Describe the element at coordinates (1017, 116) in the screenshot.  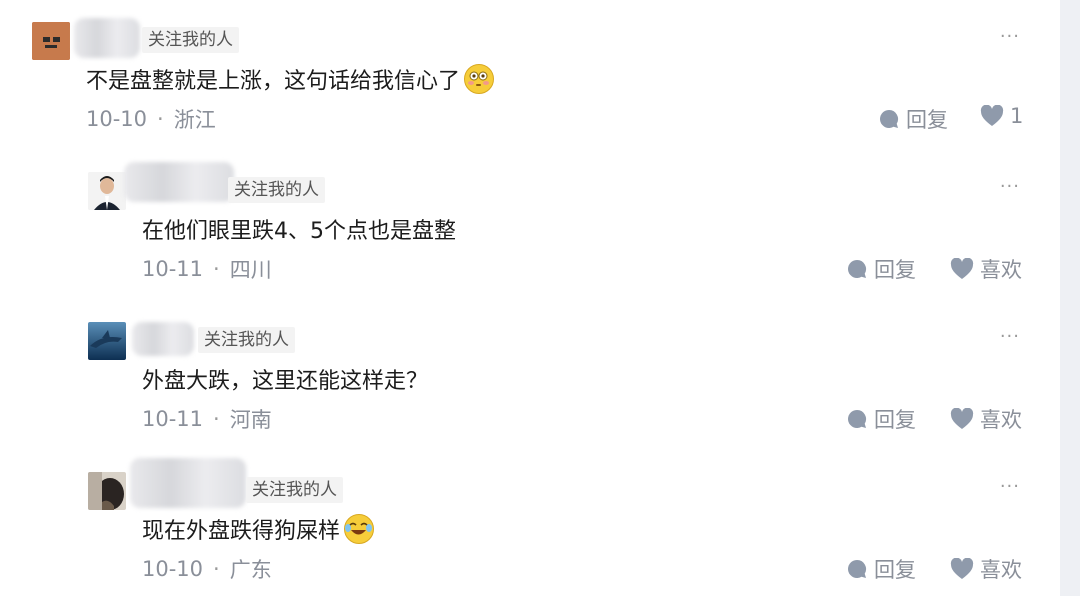
I see `like-count: 1` at that location.